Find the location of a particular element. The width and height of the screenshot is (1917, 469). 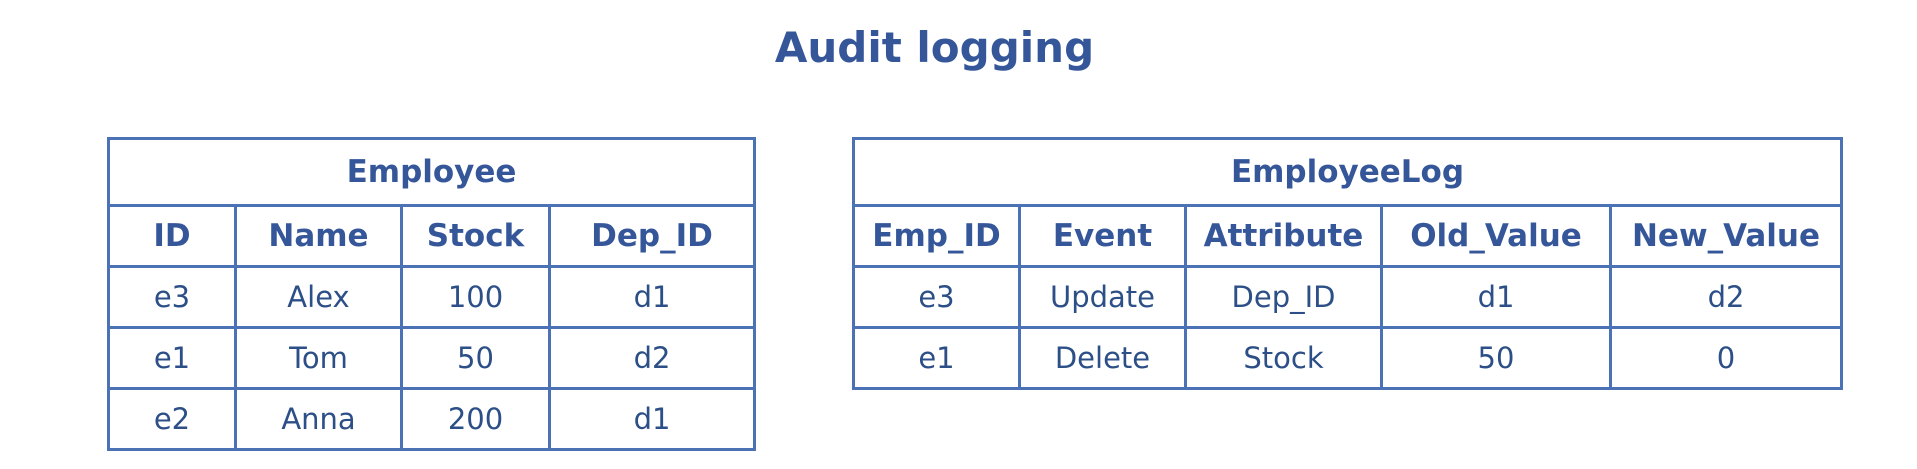

employeelog-table-caption: EmployeeLog is located at coordinates (1347, 172).